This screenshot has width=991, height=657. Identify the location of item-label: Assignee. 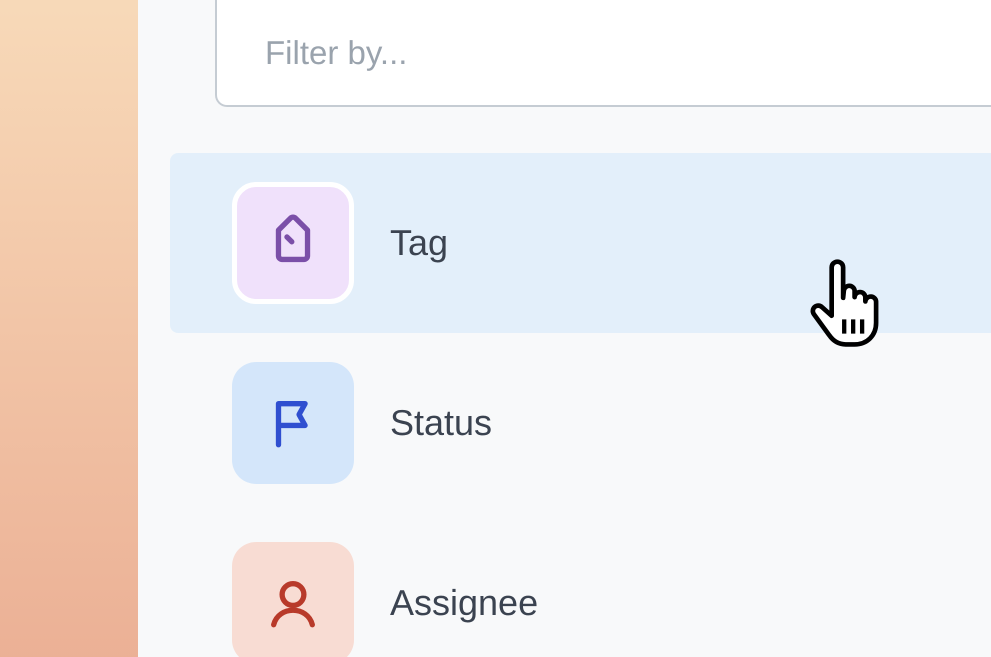
(464, 603).